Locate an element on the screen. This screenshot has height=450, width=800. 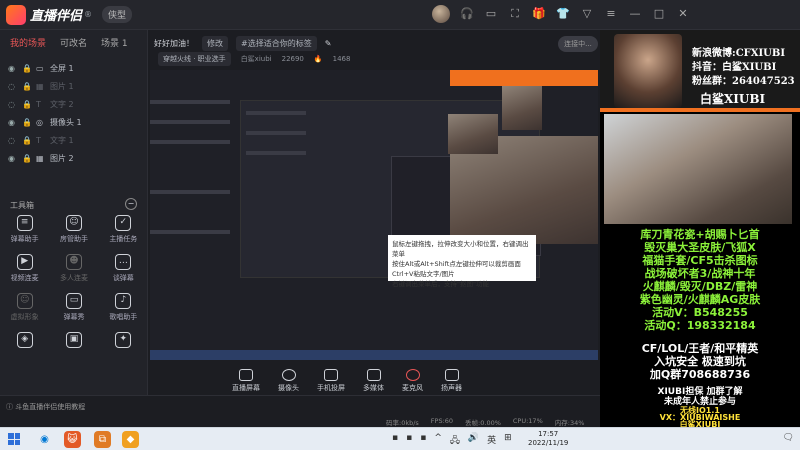
tool-video-link: ▶ 视频连麦 is located at coordinates (24, 268).